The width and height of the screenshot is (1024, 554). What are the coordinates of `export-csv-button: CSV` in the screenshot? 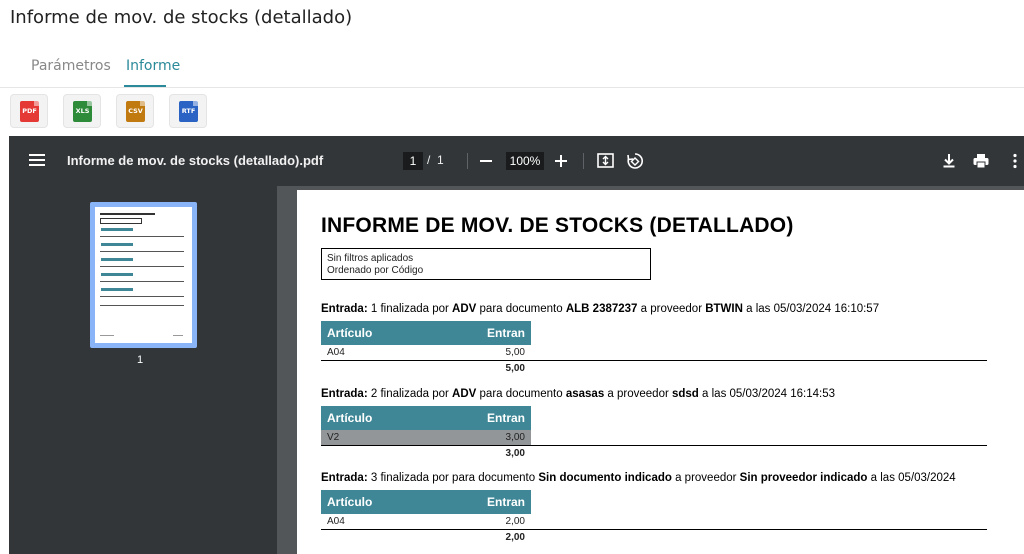 It's located at (135, 111).